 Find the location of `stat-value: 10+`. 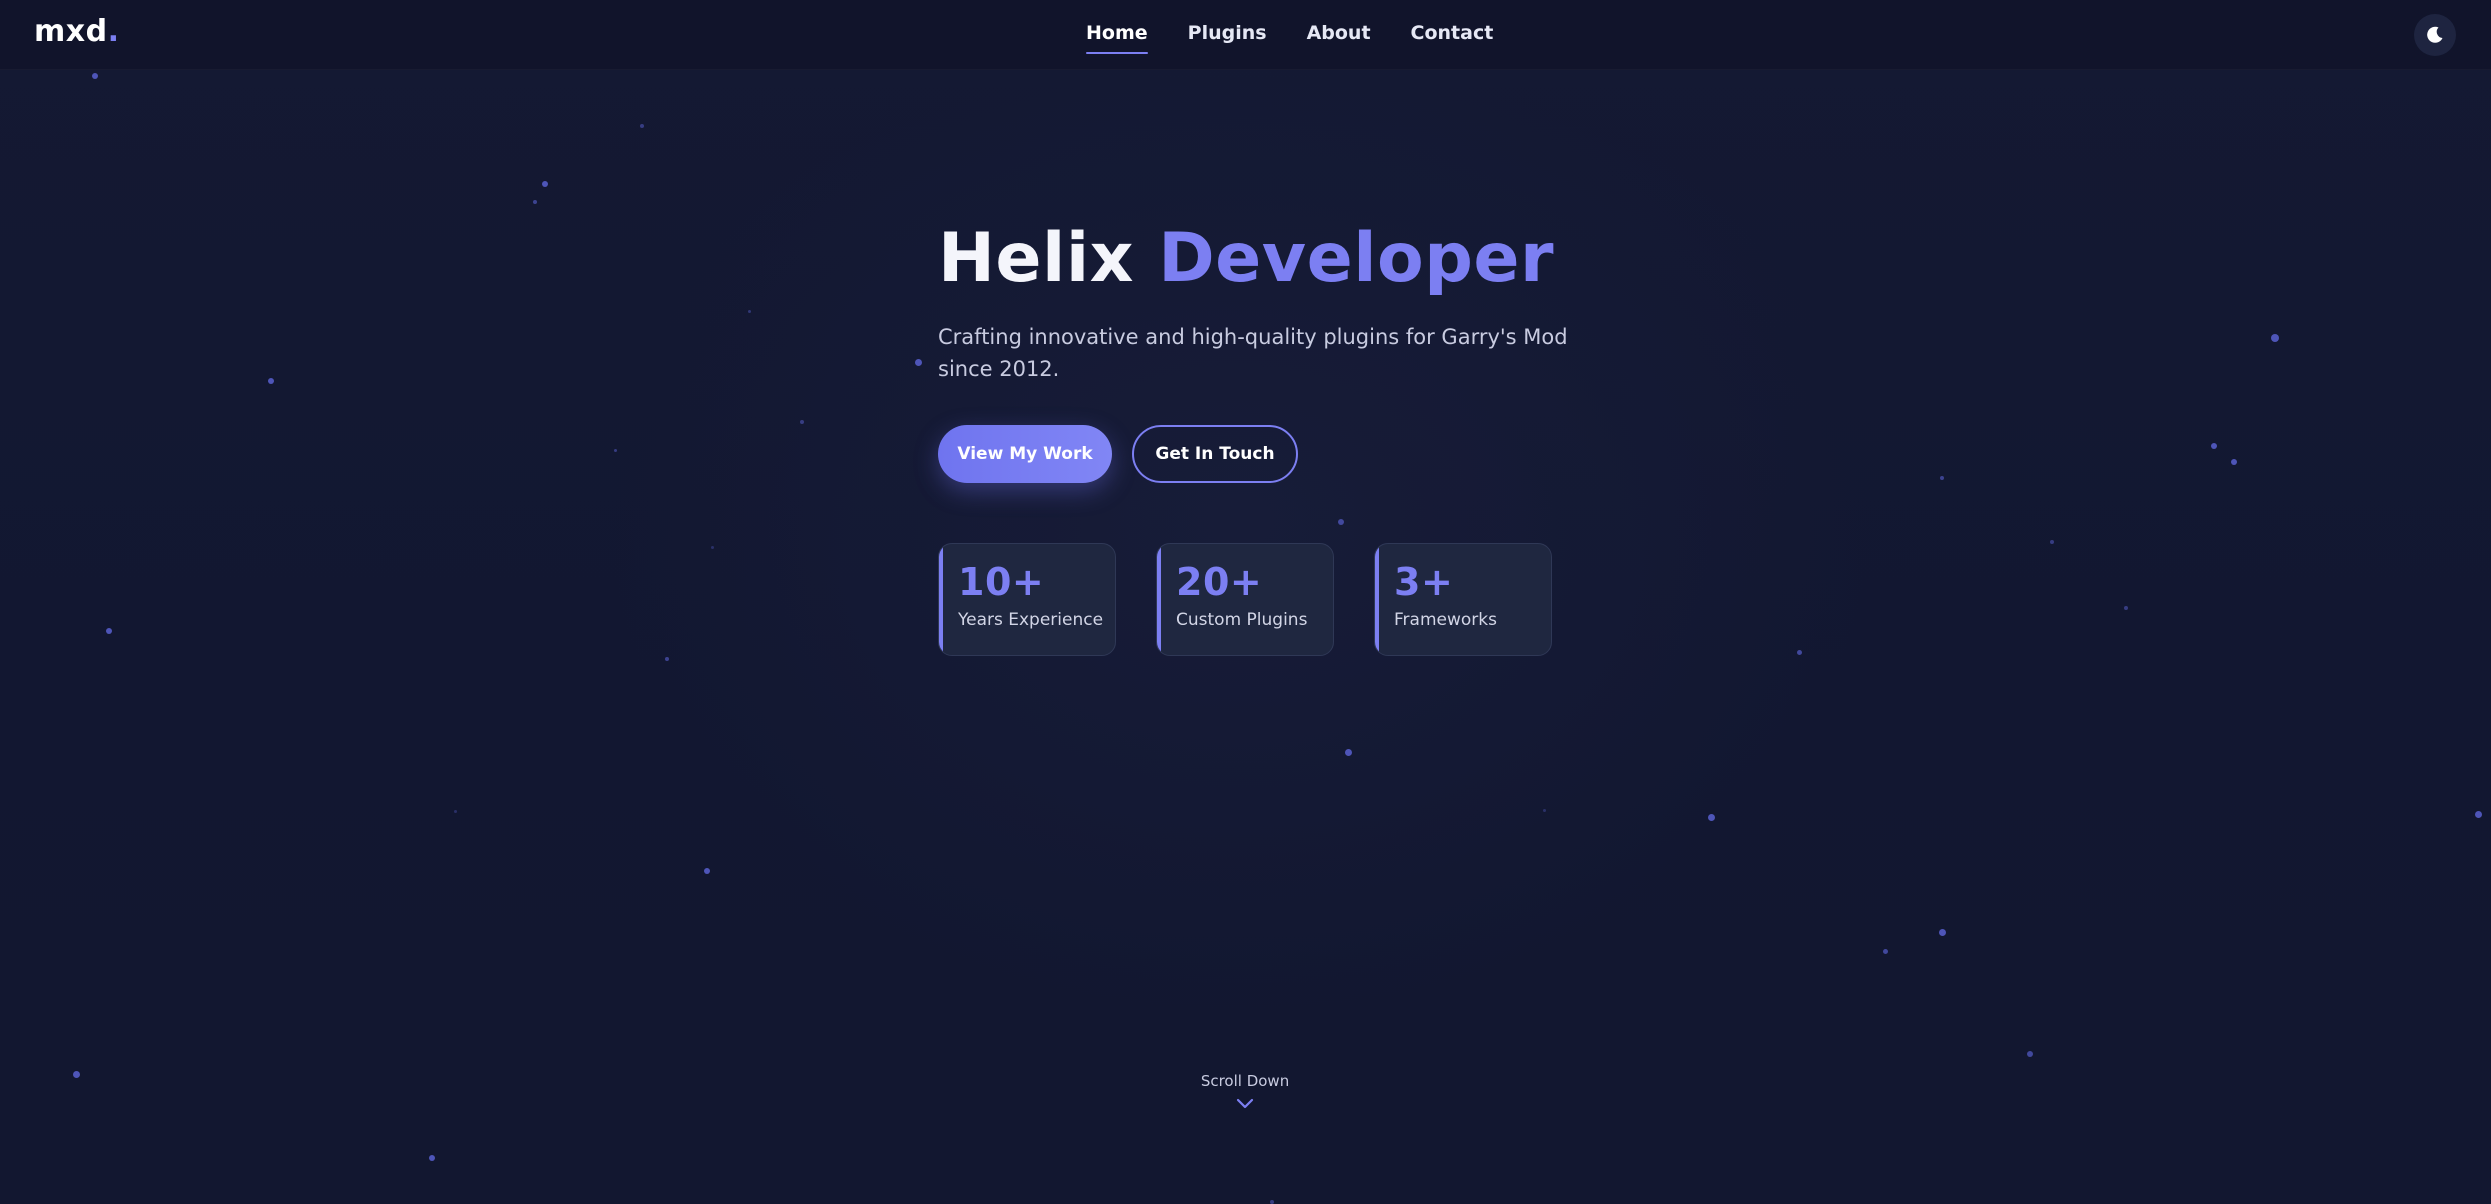

stat-value: 10+ is located at coordinates (1001, 581).